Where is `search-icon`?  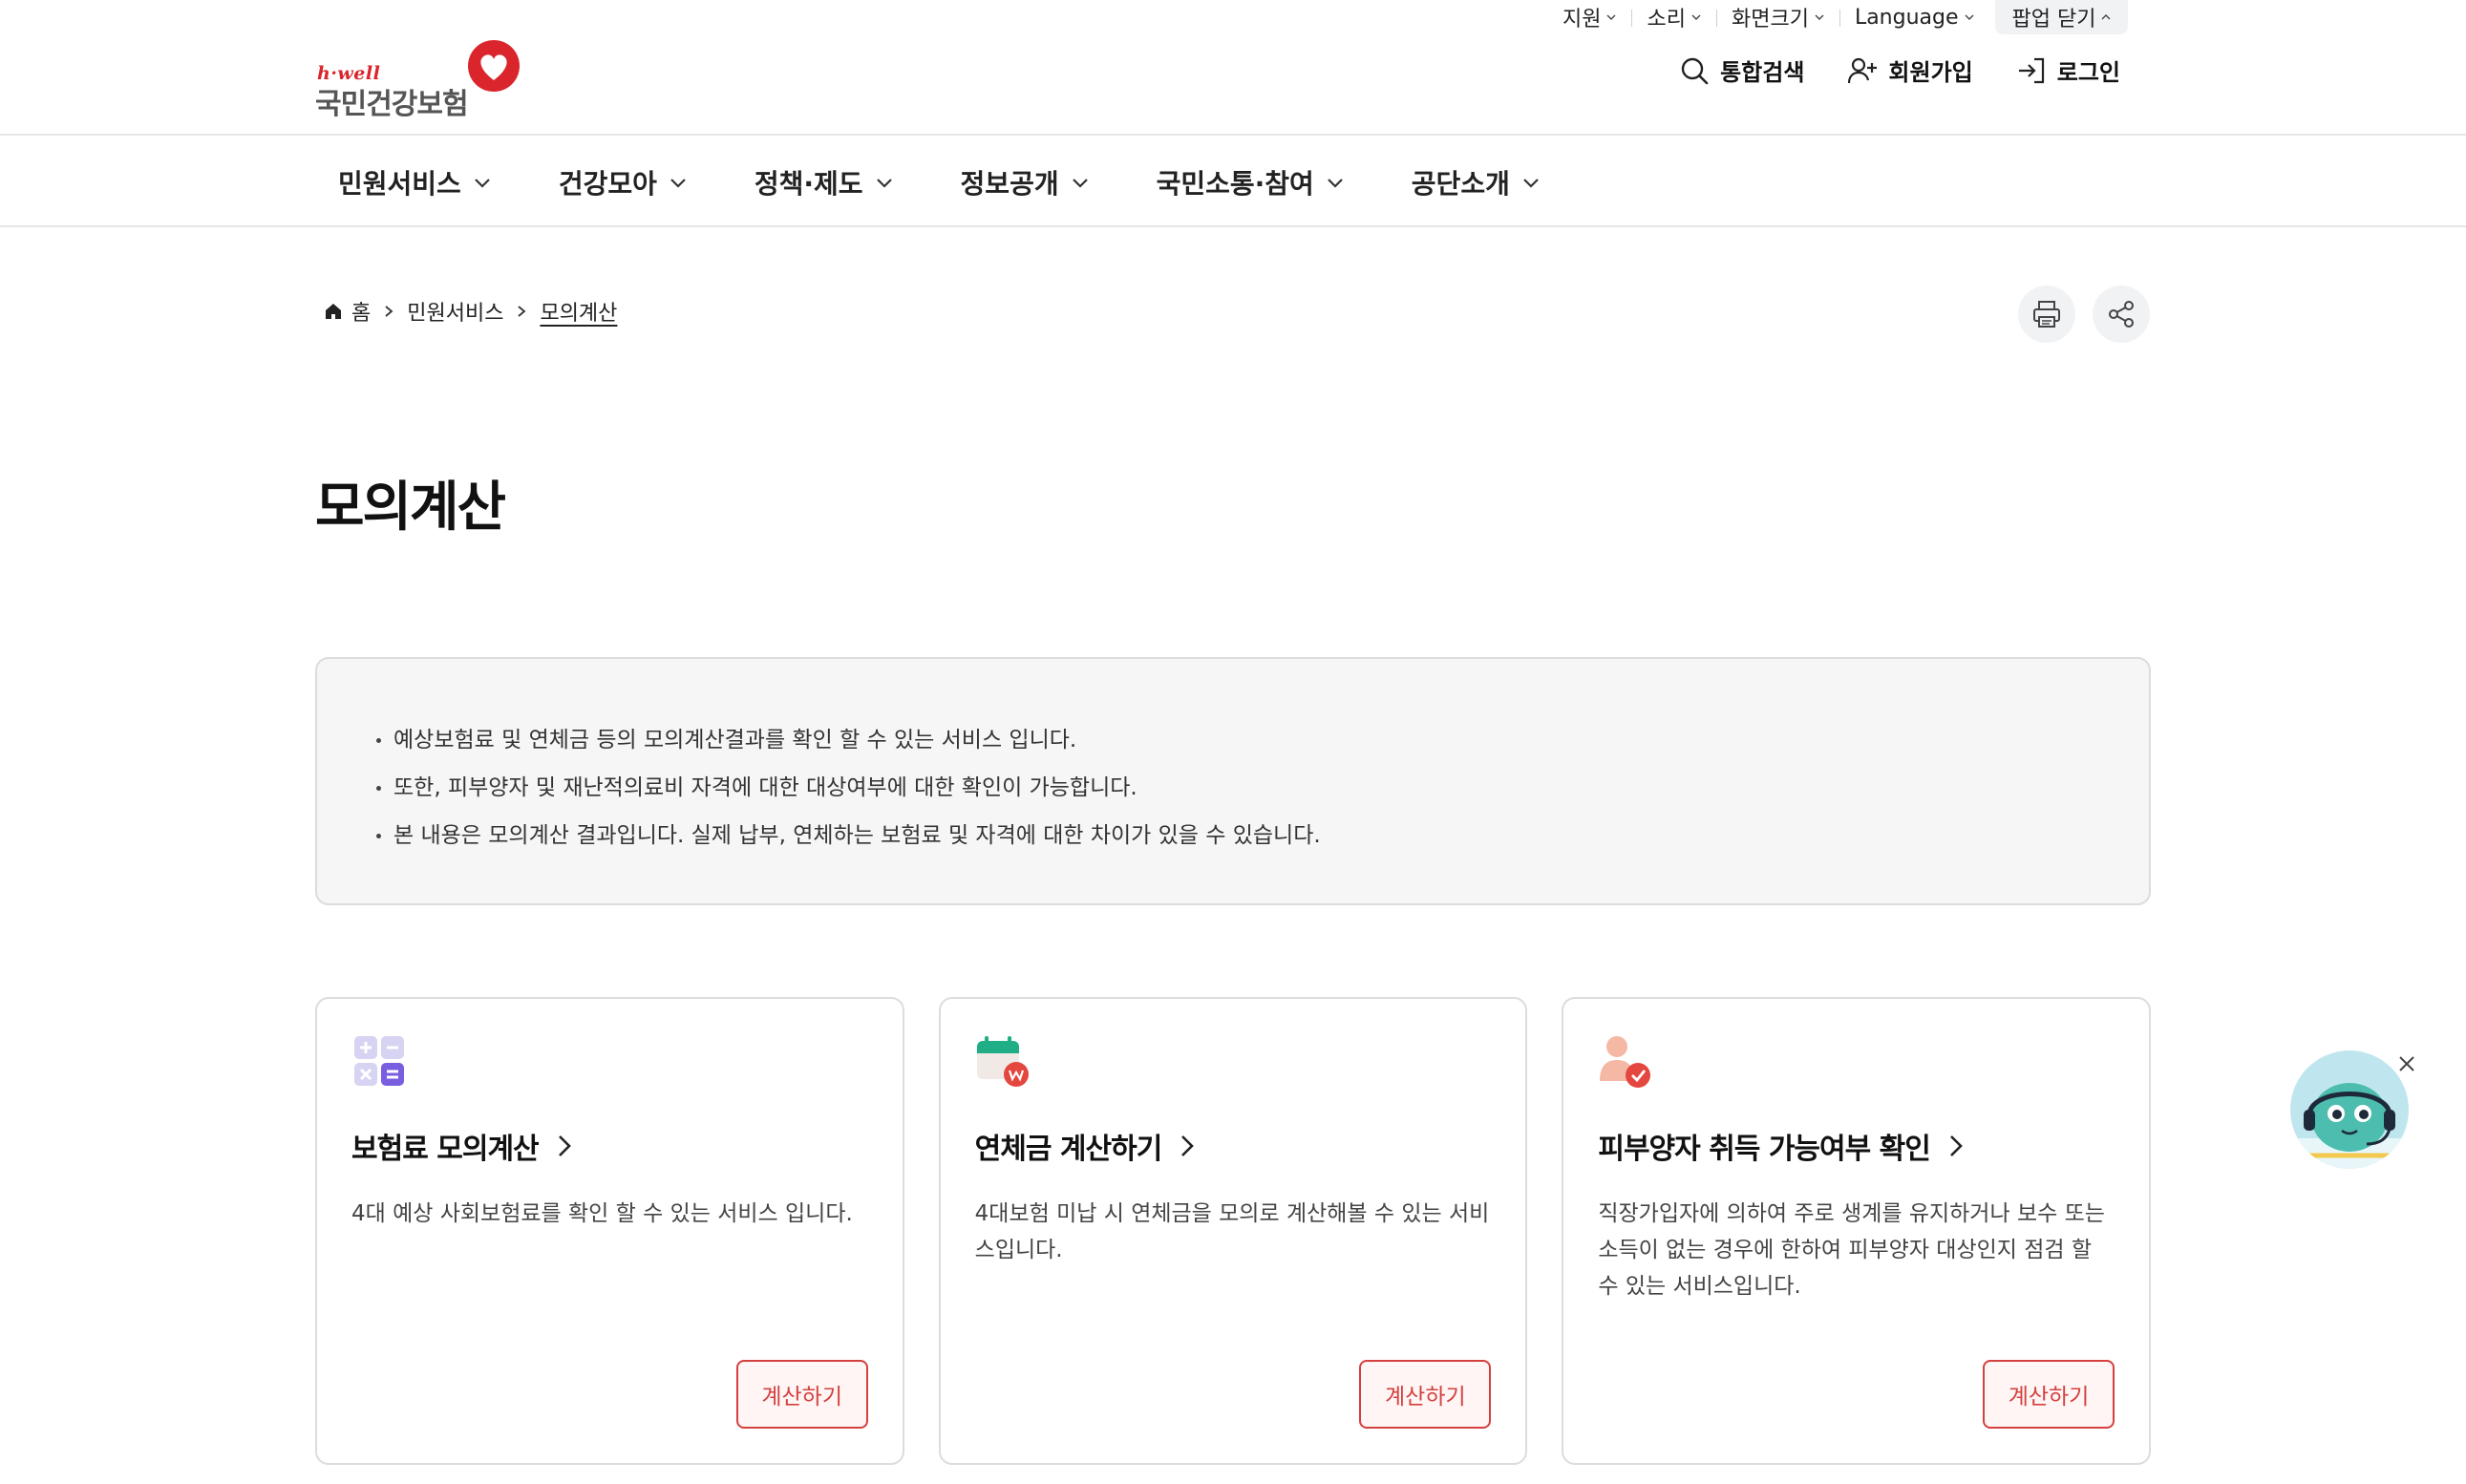 search-icon is located at coordinates (1695, 71).